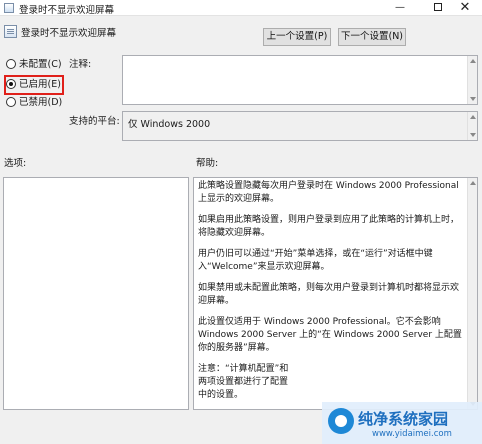 Image resolution: width=482 pixels, height=444 pixels. I want to click on help-line: 注意：“计算机配置”和, so click(243, 369).